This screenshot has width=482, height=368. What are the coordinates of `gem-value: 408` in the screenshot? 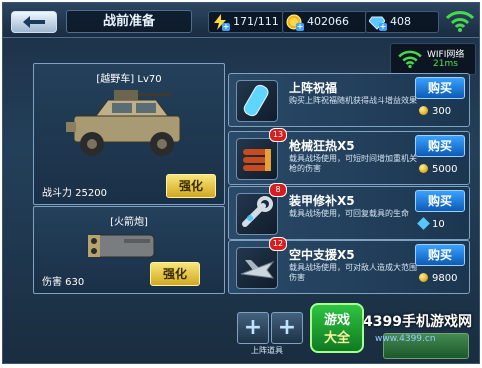 It's located at (400, 21).